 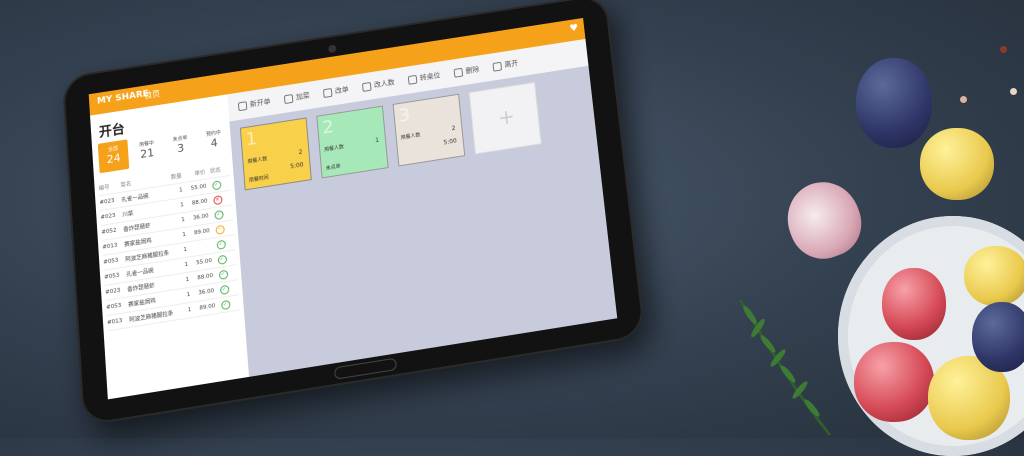 I want to click on toolbar-delete: 删除, so click(x=466, y=71).